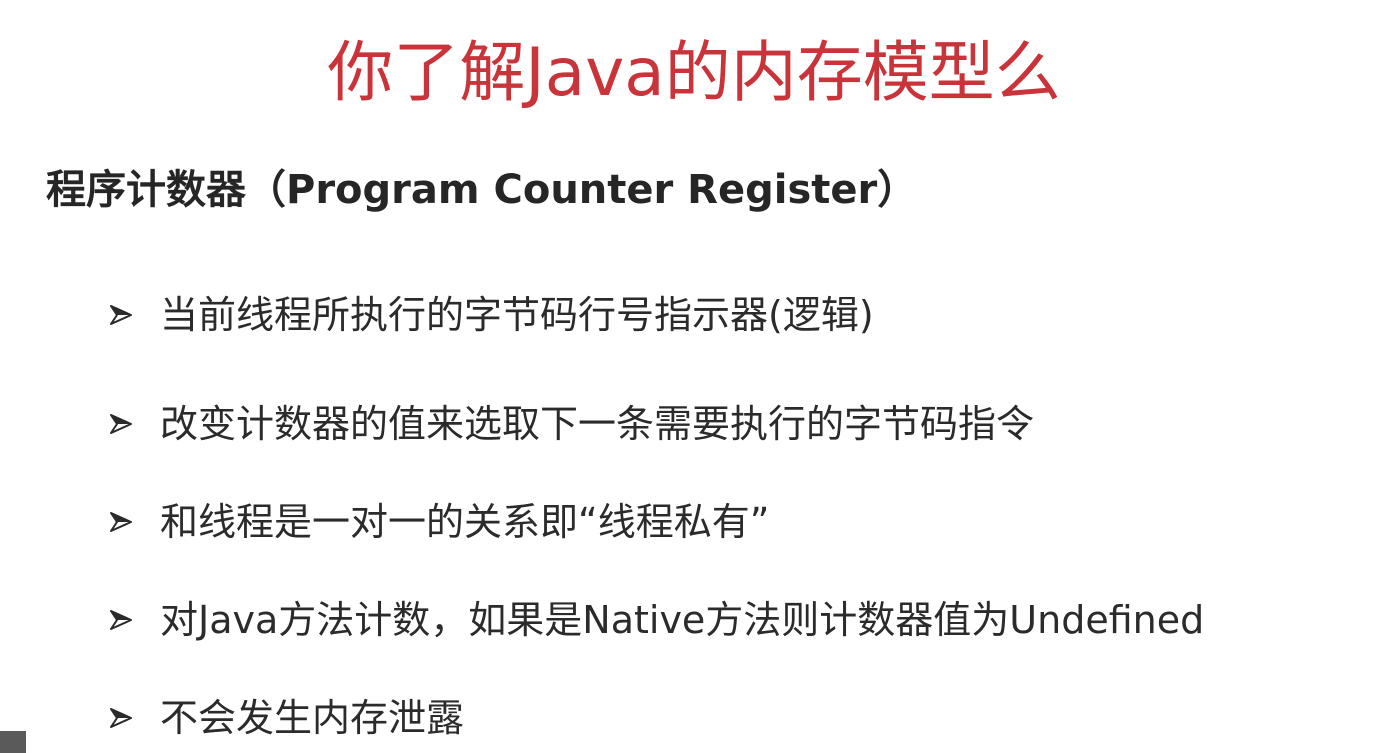 The height and width of the screenshot is (753, 1388). I want to click on corner-control, so click(13, 742).